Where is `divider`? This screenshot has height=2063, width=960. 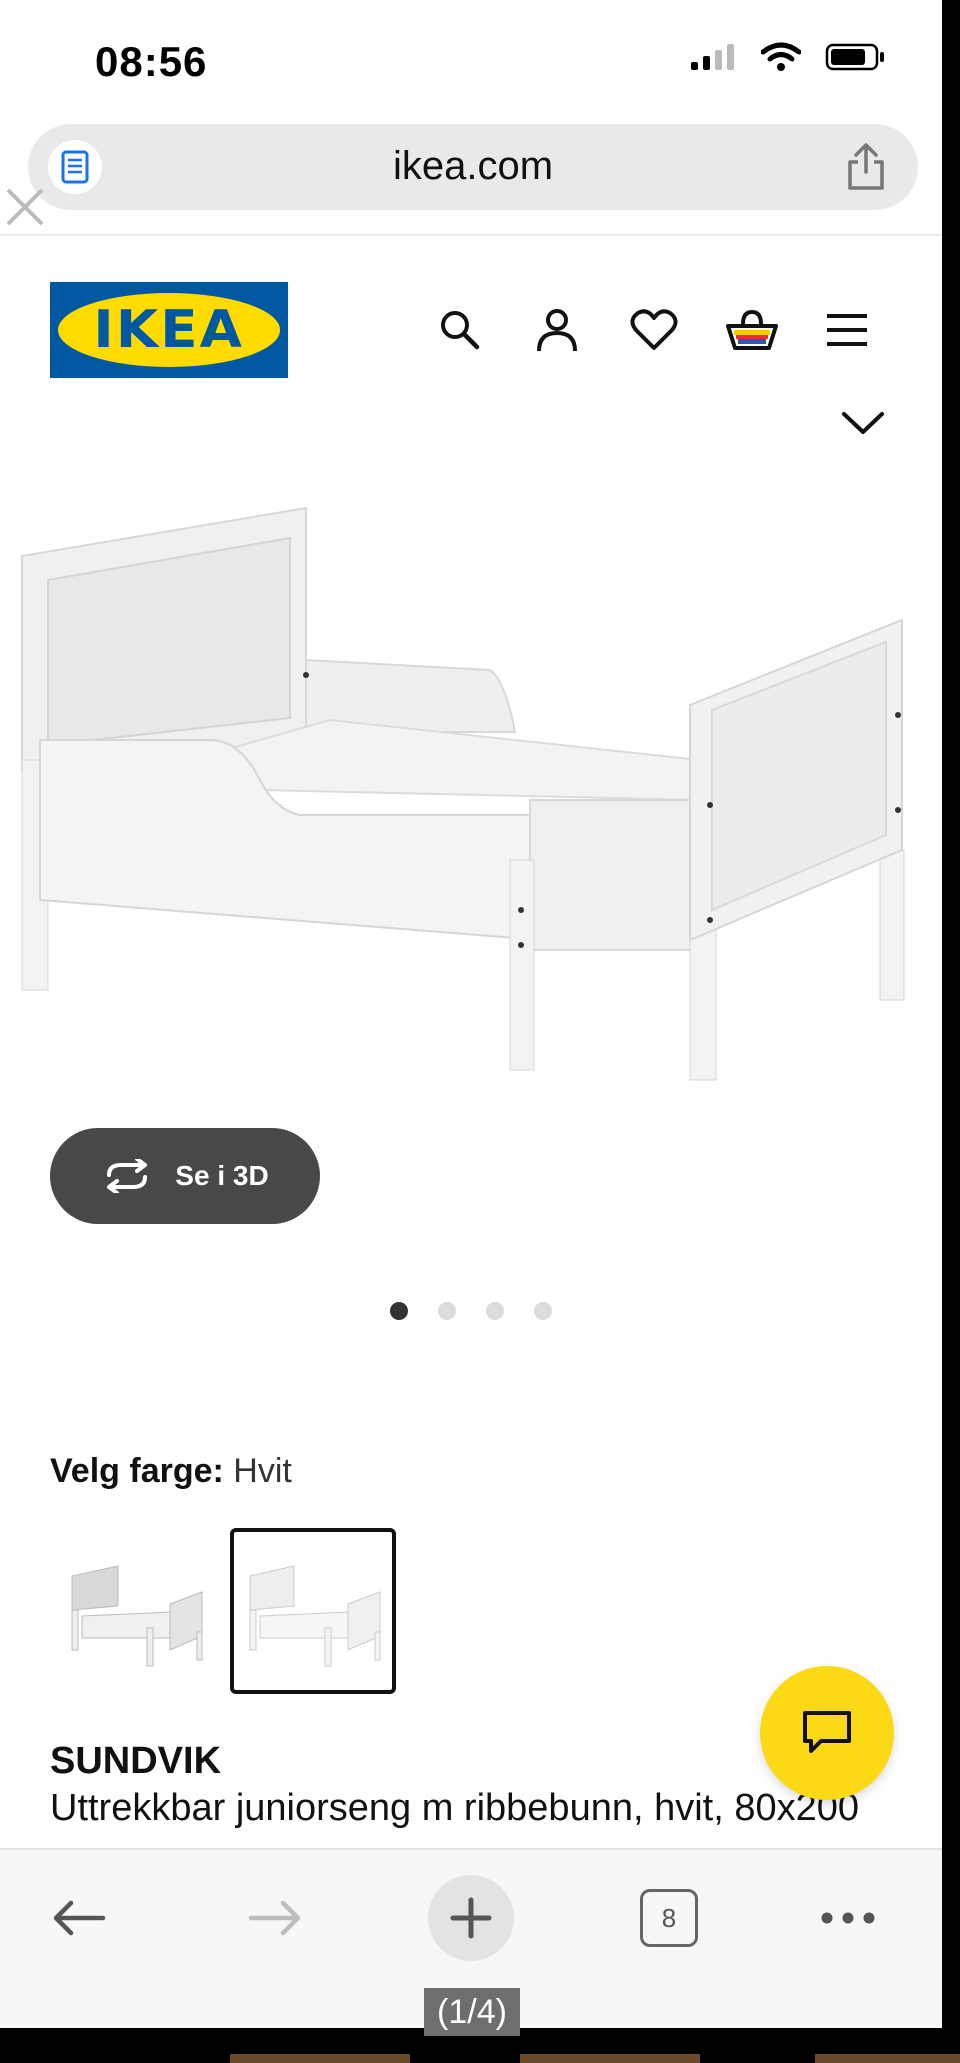 divider is located at coordinates (471, 235).